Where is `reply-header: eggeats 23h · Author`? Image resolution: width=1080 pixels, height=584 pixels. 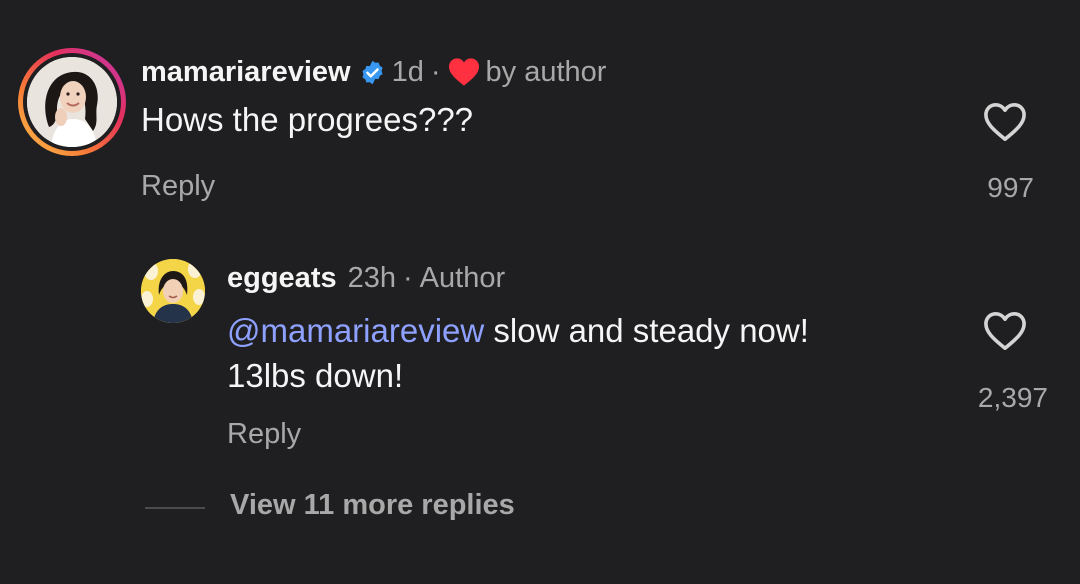
reply-header: eggeats 23h · Author is located at coordinates (366, 278).